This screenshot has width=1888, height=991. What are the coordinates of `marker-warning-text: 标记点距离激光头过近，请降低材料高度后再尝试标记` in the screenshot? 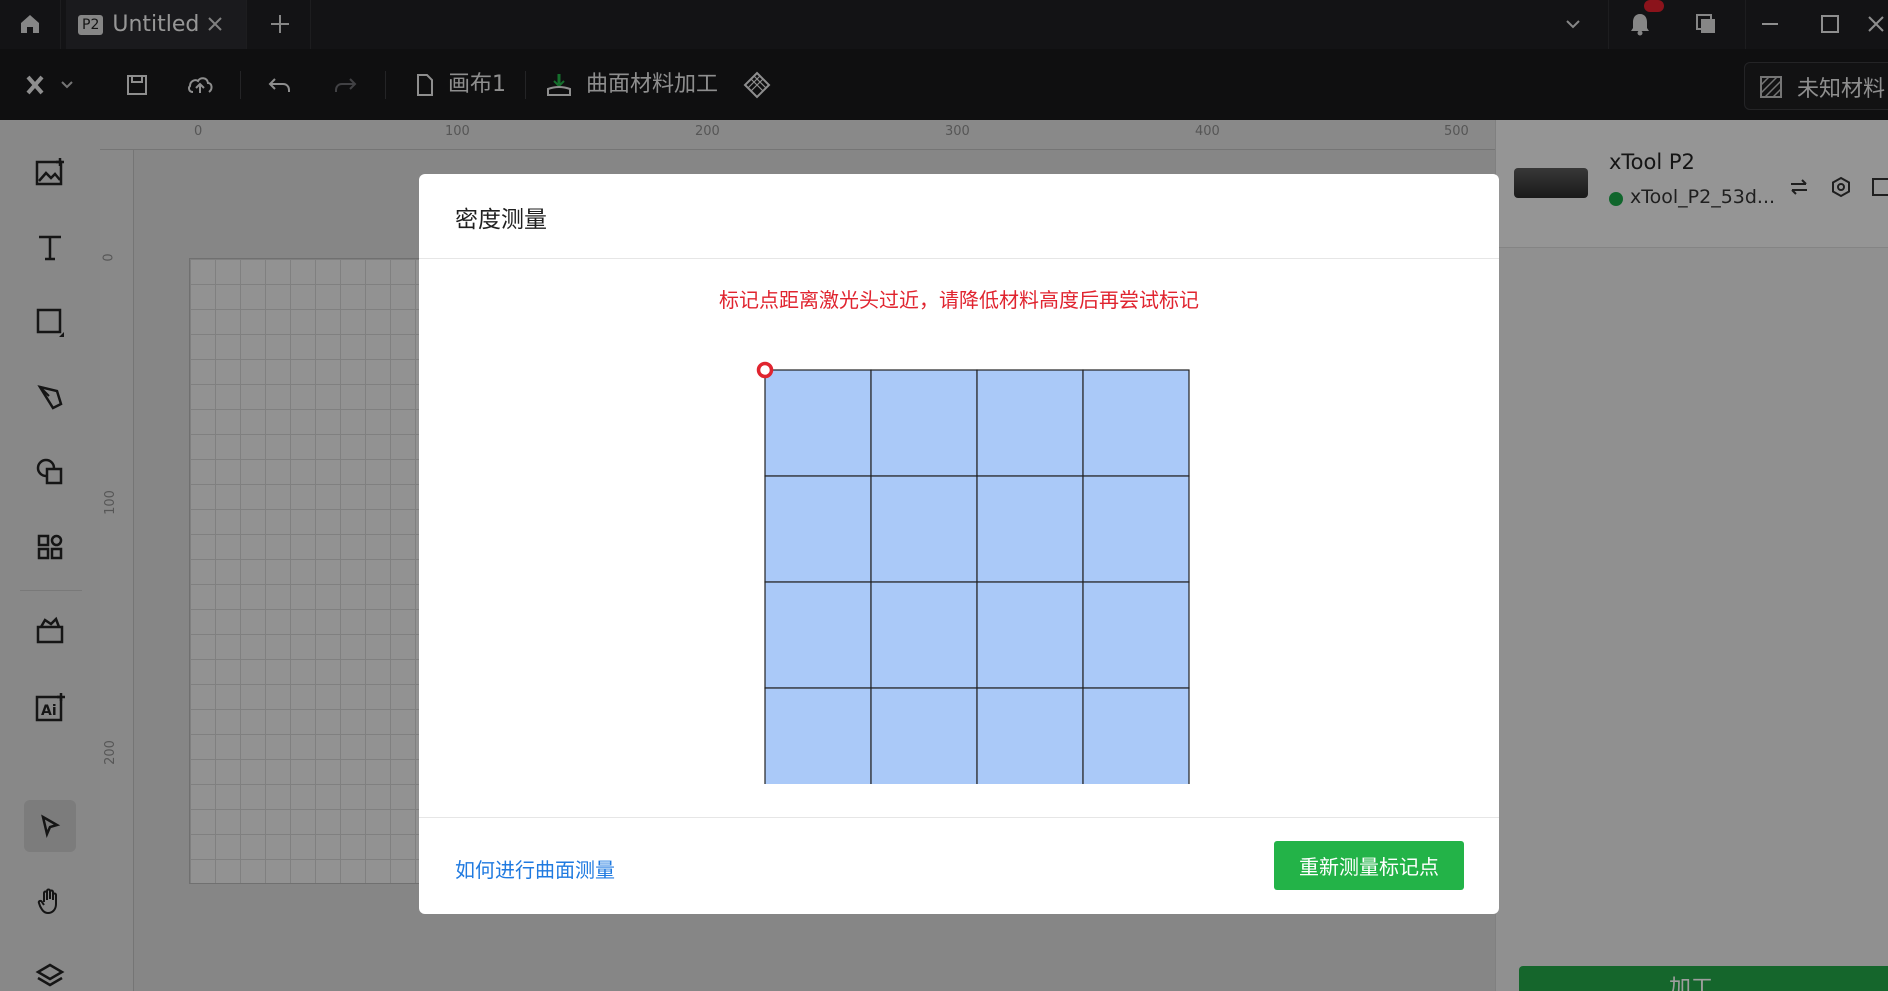 It's located at (959, 300).